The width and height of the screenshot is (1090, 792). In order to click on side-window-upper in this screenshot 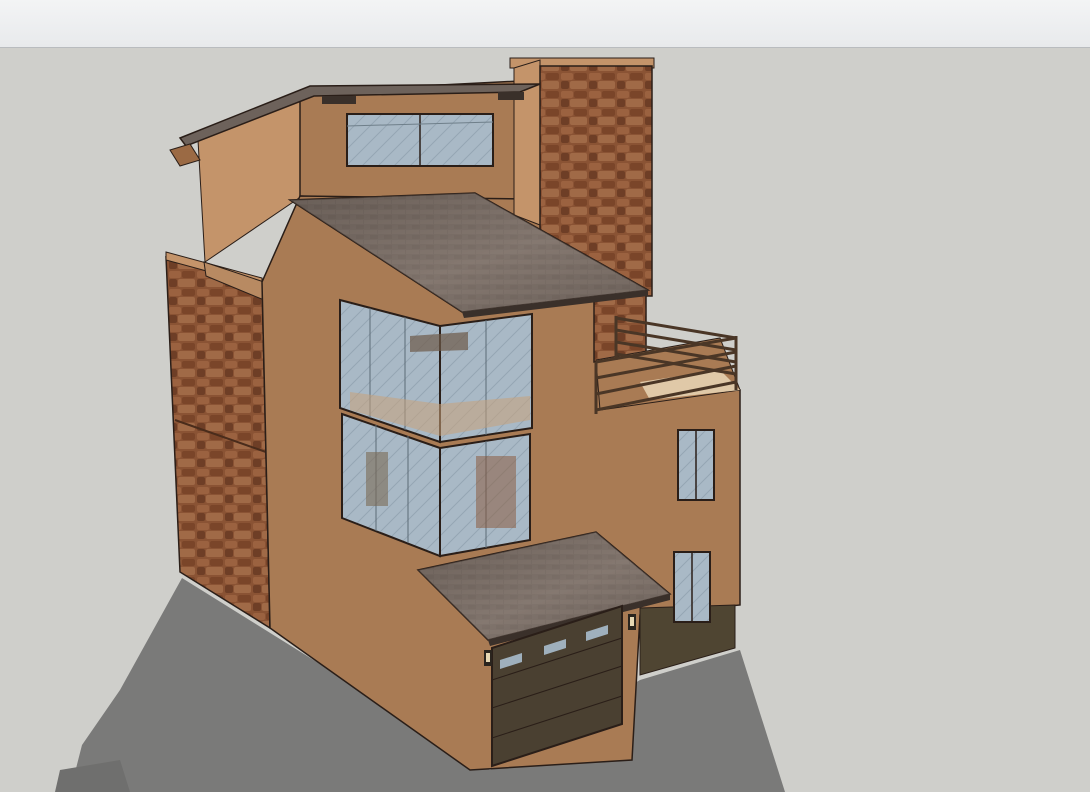, I will do `click(696, 465)`.